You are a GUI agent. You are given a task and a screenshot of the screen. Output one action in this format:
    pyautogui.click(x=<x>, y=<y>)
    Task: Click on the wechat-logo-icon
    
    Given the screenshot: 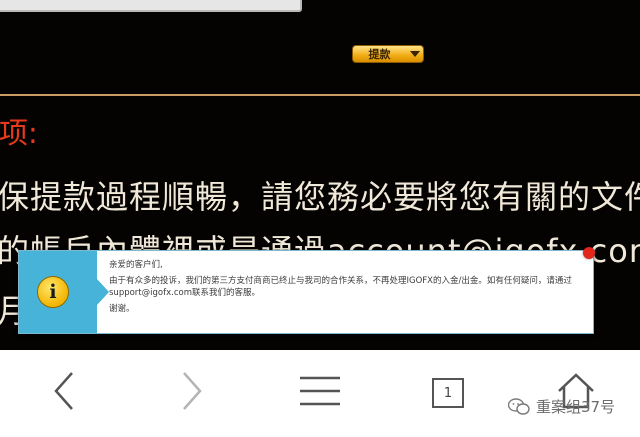 What is the action you would take?
    pyautogui.click(x=518, y=406)
    